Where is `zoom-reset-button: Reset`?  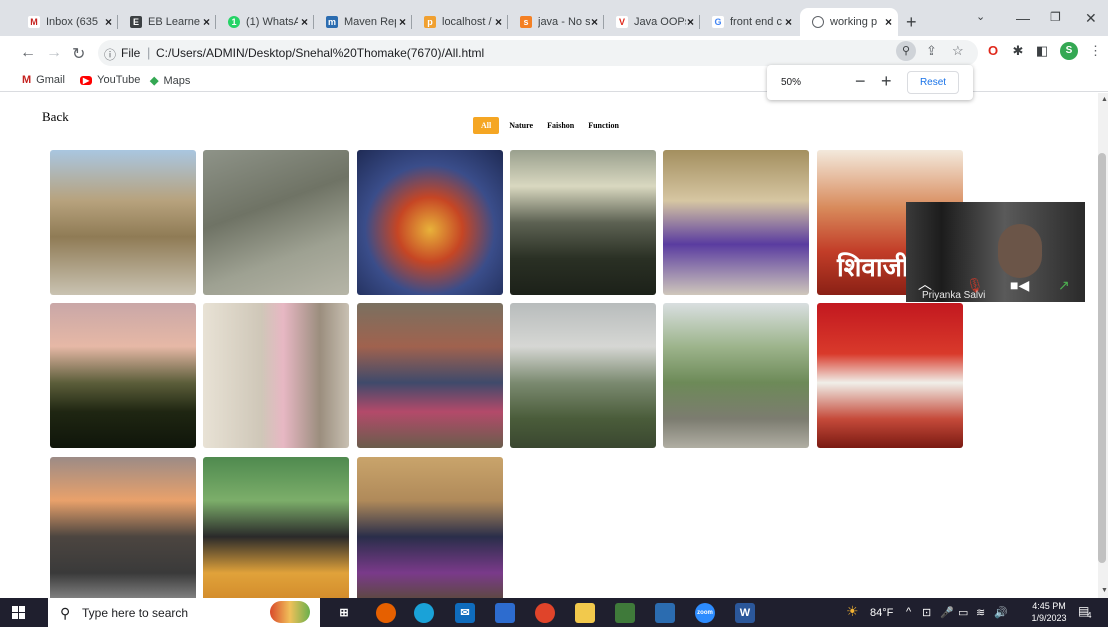 zoom-reset-button: Reset is located at coordinates (933, 82).